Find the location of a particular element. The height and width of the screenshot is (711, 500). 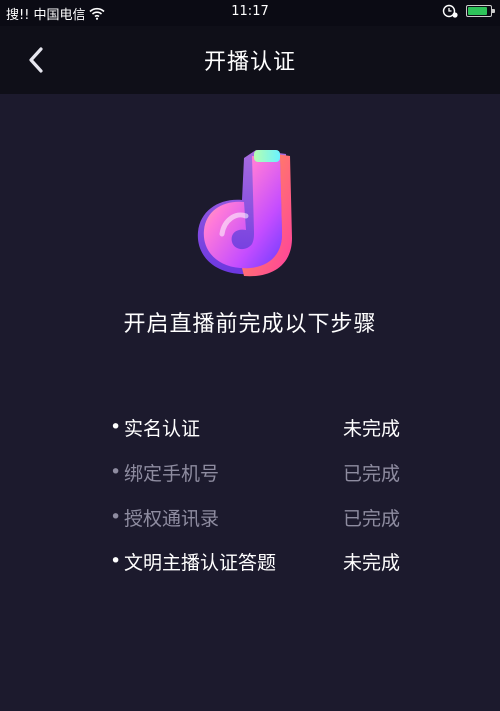

navigation-bar: 开播认证 is located at coordinates (250, 60).